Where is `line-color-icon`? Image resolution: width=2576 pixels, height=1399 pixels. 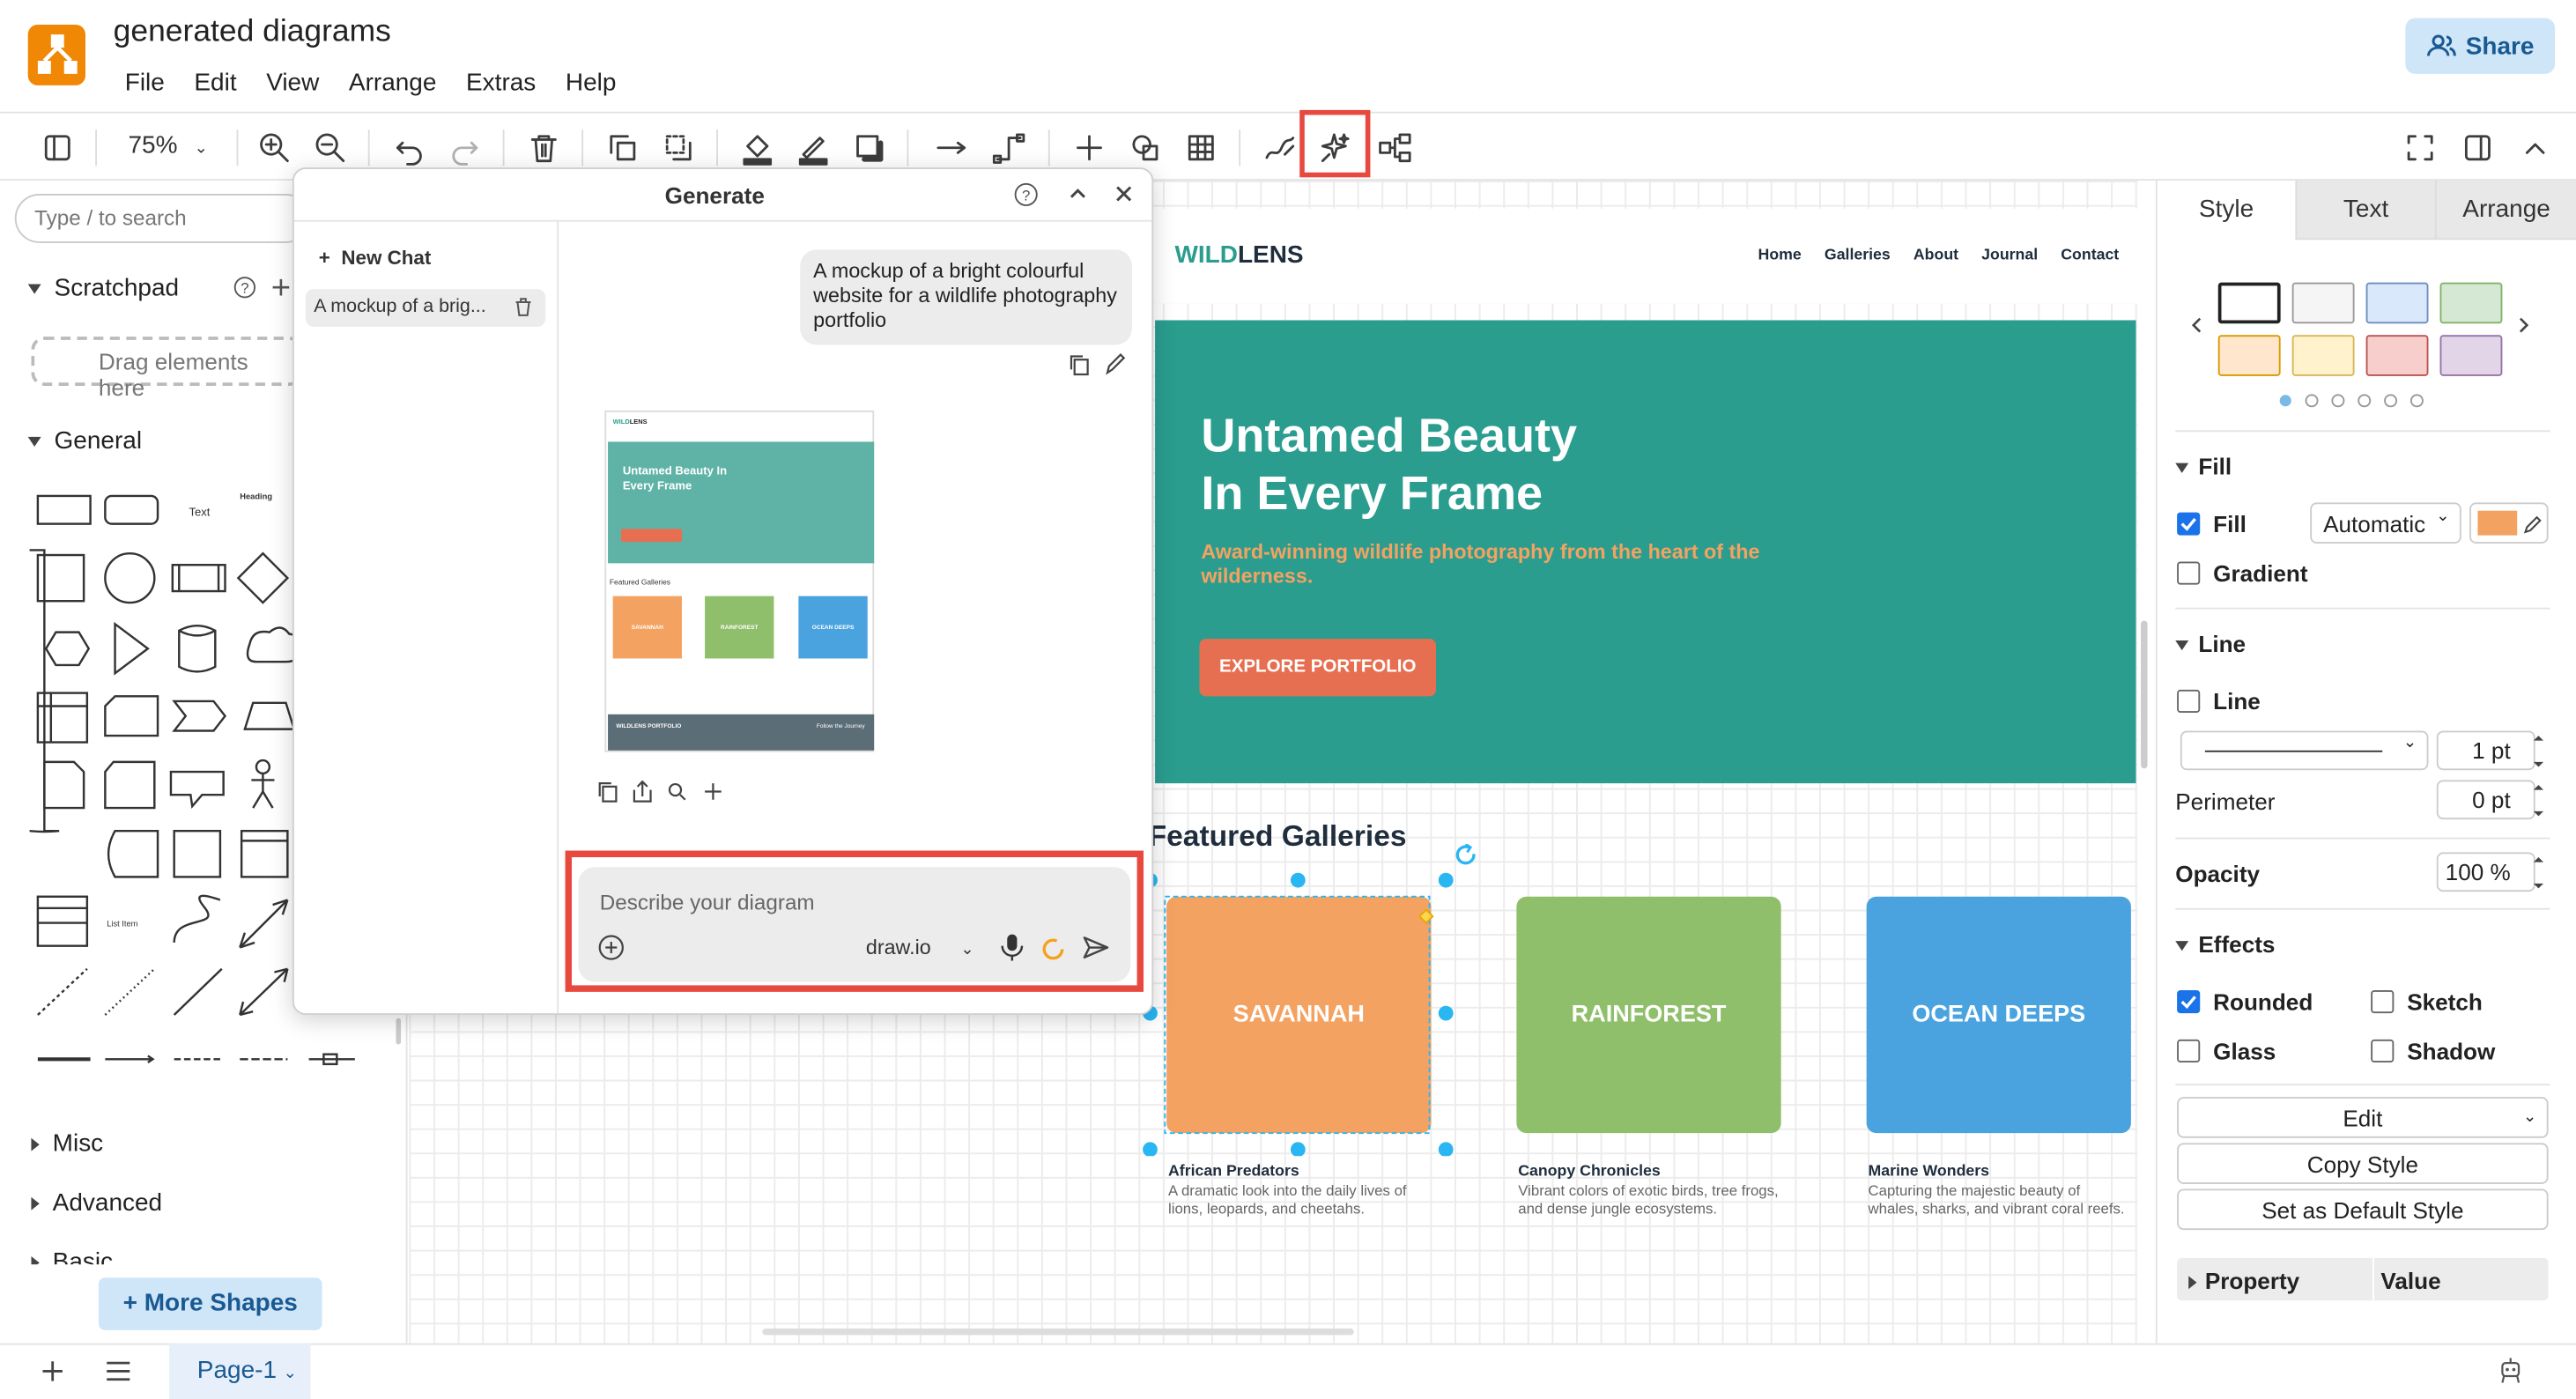 line-color-icon is located at coordinates (814, 148).